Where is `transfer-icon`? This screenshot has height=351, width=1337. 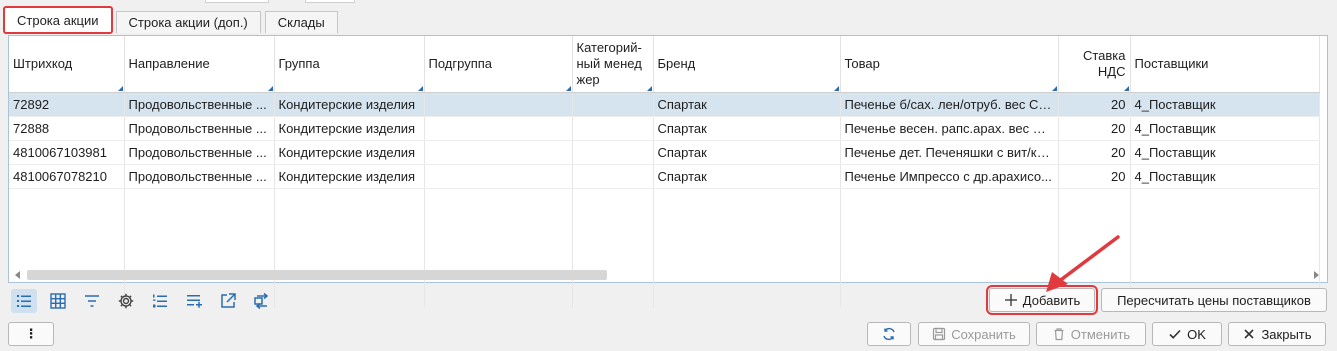
transfer-icon is located at coordinates (262, 301).